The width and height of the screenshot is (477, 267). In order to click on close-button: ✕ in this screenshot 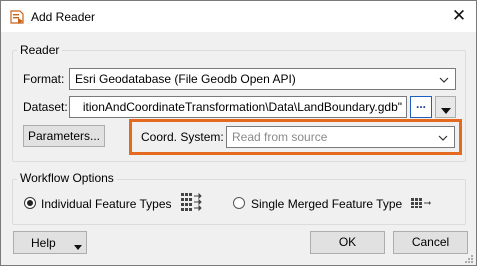, I will do `click(459, 16)`.